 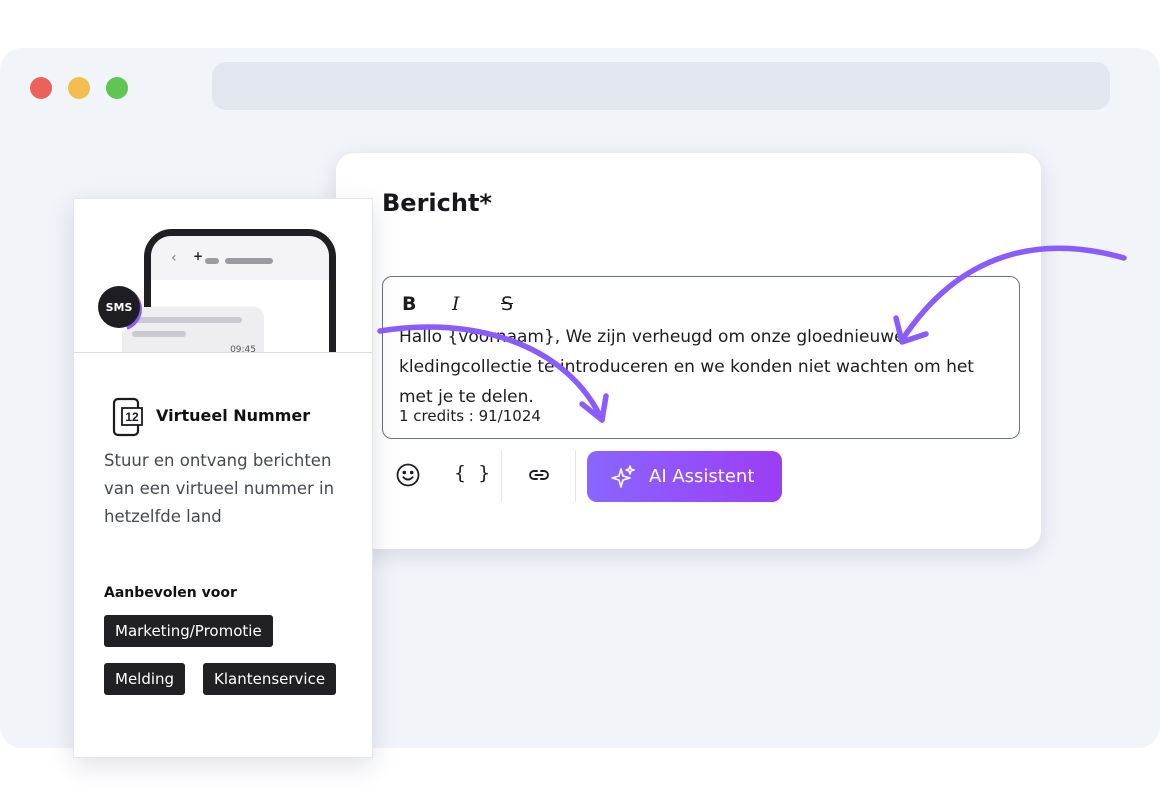 What do you see at coordinates (270, 679) in the screenshot?
I see `tag-klantenservice: Klantenservice` at bounding box center [270, 679].